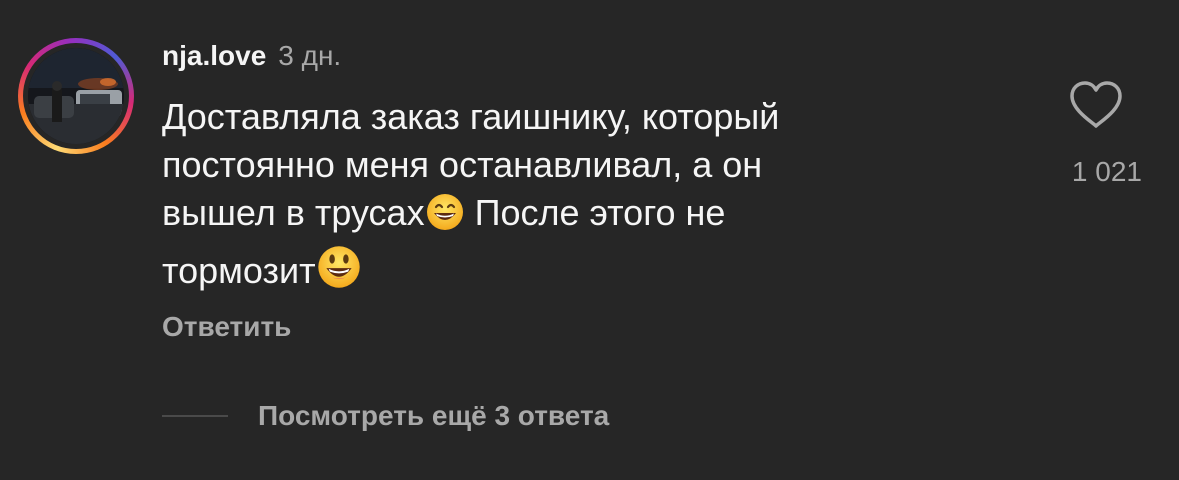 The height and width of the screenshot is (480, 1179). Describe the element at coordinates (595, 212) in the screenshot. I see `comment-fragment: После этого не` at that location.